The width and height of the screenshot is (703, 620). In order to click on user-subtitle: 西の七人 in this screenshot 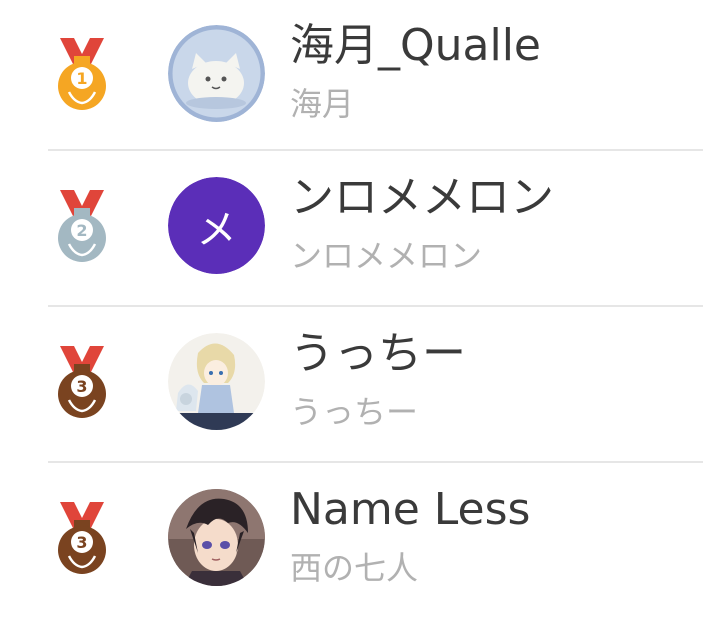, I will do `click(354, 568)`.